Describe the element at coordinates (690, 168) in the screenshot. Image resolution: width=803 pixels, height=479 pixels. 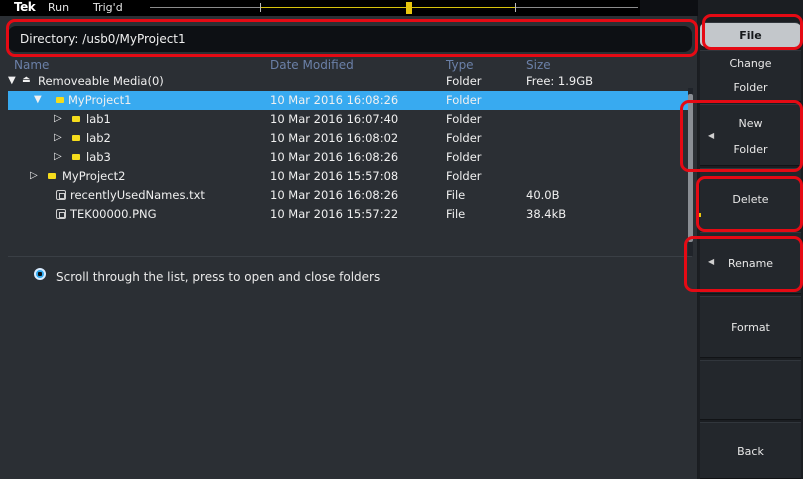
I see `scrollbar-thumb` at that location.